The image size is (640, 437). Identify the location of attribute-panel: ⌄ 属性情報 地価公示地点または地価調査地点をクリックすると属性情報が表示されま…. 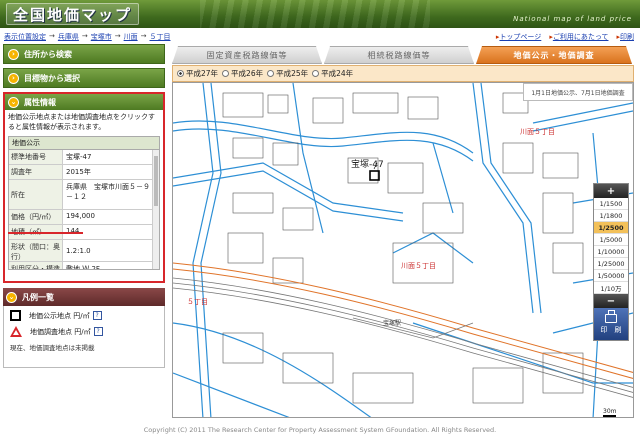
(84, 187).